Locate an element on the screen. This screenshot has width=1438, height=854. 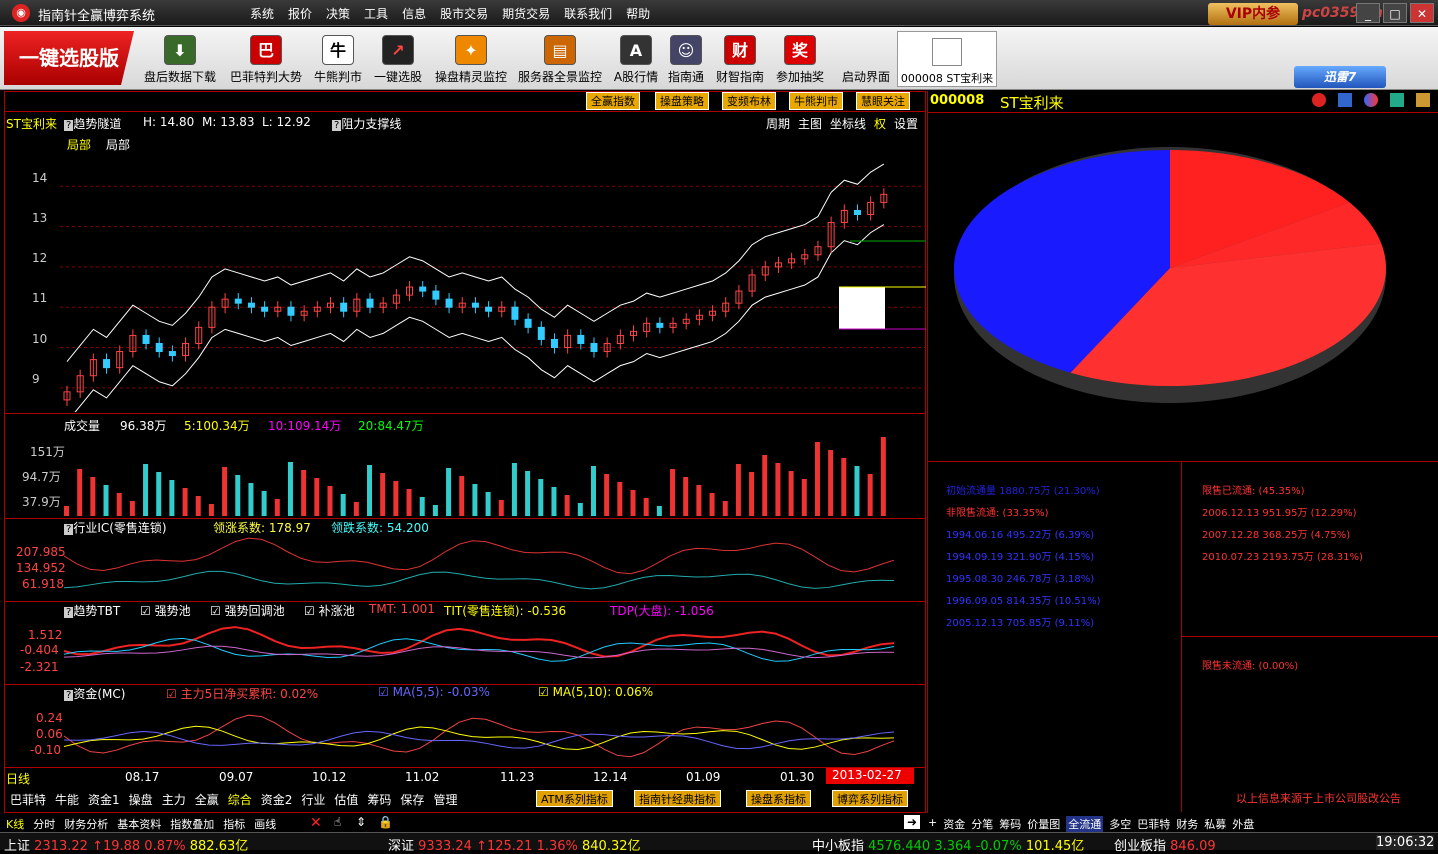
date-tick: 11.02 is located at coordinates (422, 777).